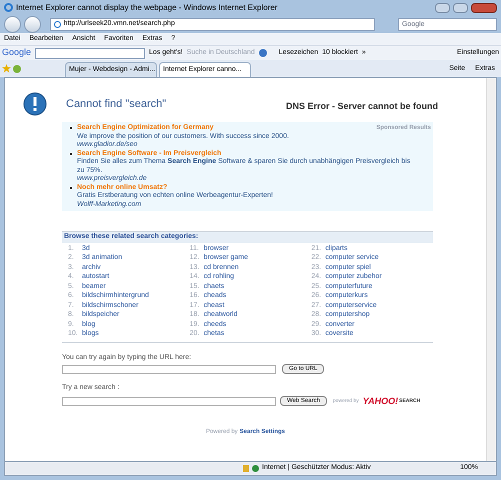 The width and height of the screenshot is (501, 480). I want to click on close-button, so click(484, 7).